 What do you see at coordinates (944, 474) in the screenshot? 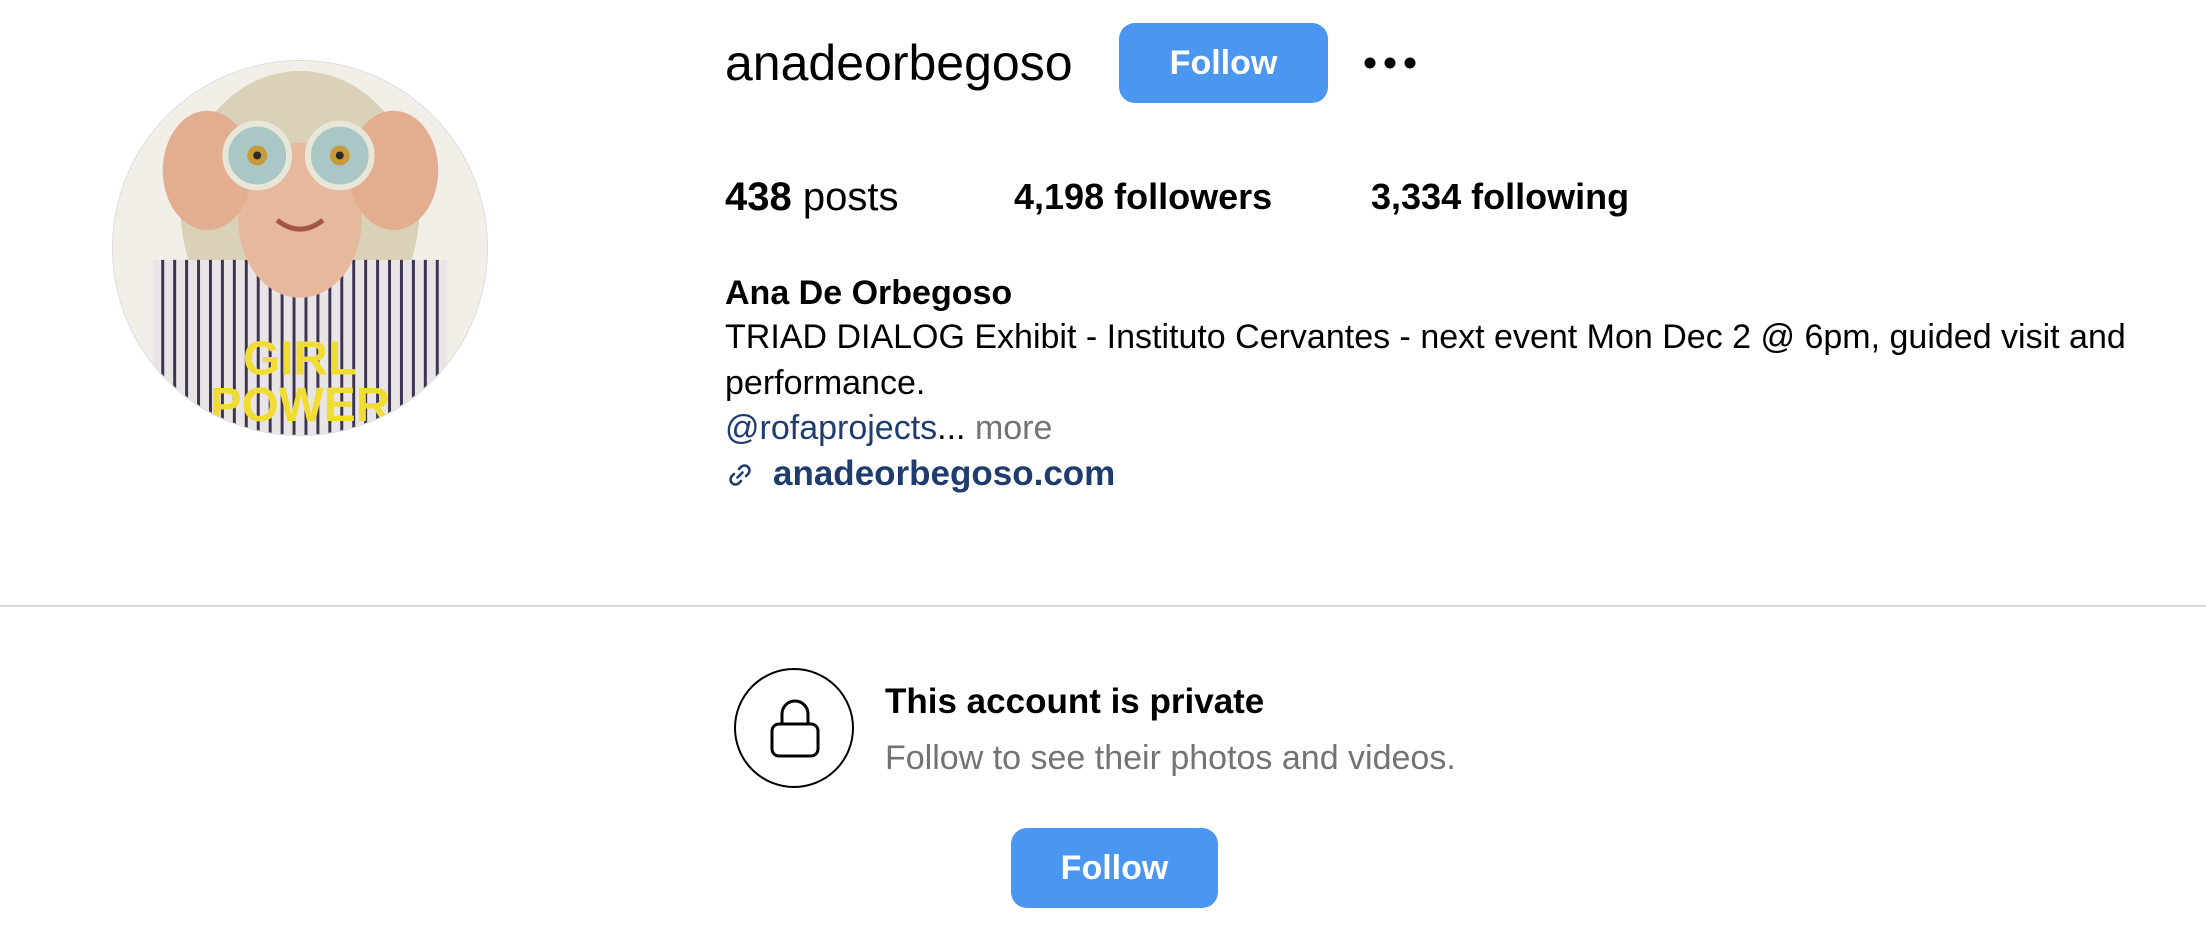
I see `website-link: anadeorbegoso.com` at bounding box center [944, 474].